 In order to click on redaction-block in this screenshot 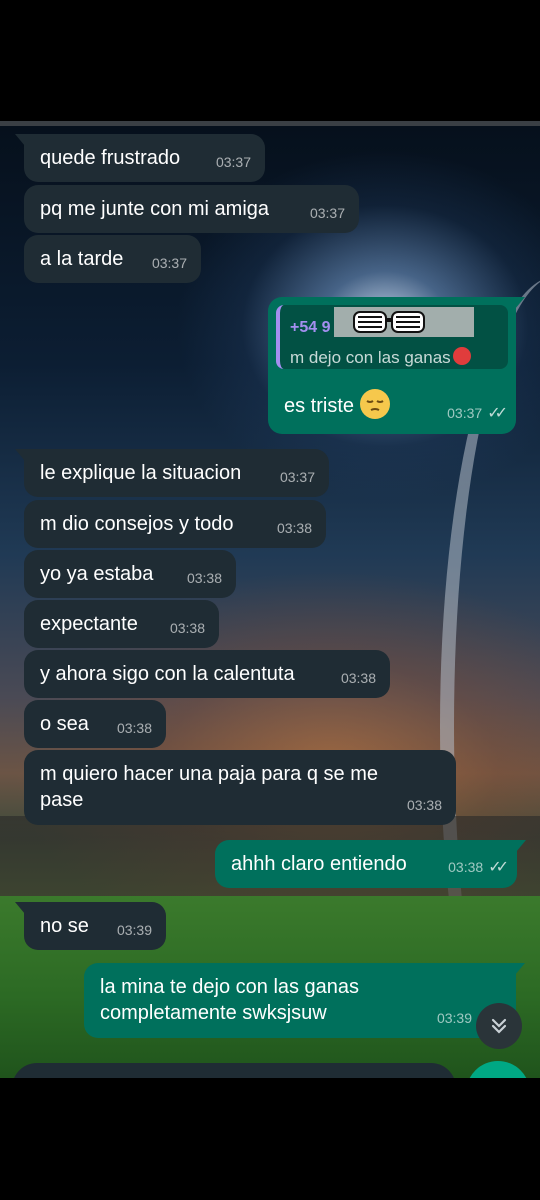, I will do `click(404, 322)`.